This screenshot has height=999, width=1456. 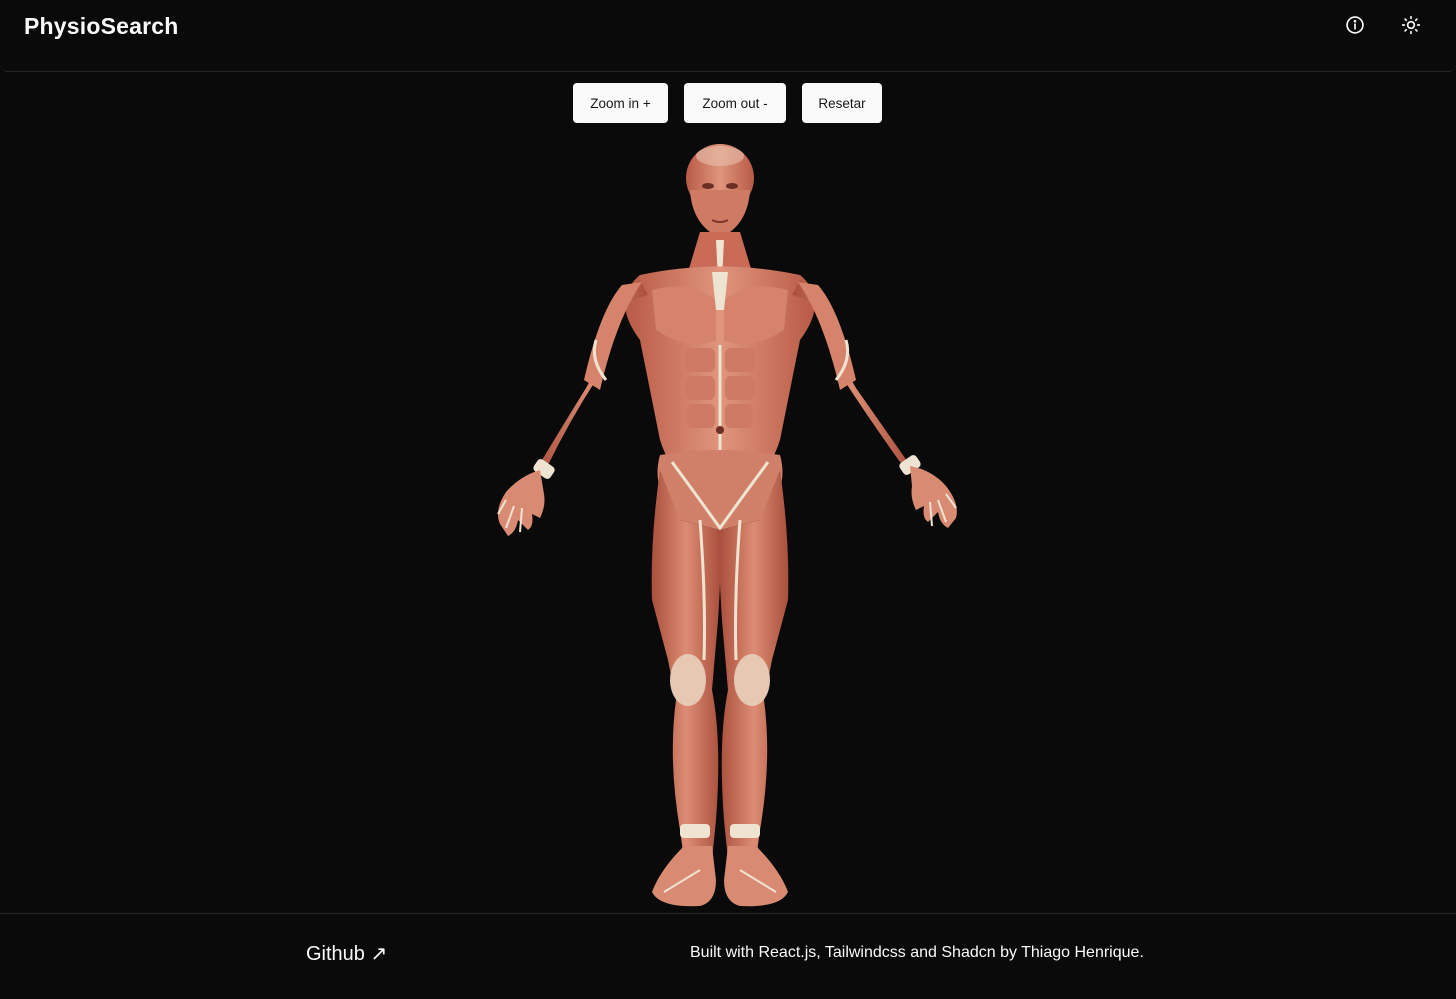 What do you see at coordinates (620, 103) in the screenshot?
I see `zoom-in-button: Zoom in +` at bounding box center [620, 103].